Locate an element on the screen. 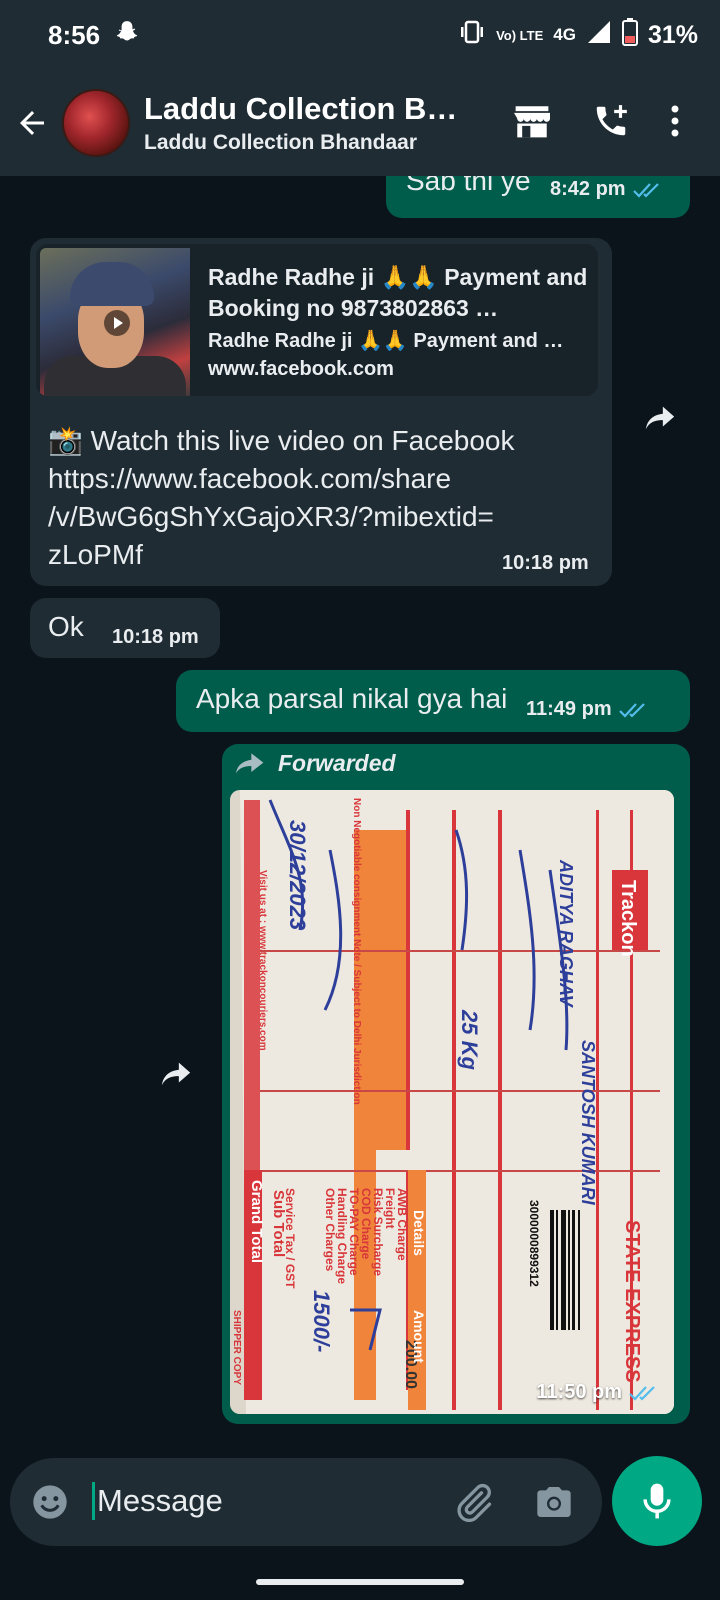  status-time: 8:56 is located at coordinates (74, 34).